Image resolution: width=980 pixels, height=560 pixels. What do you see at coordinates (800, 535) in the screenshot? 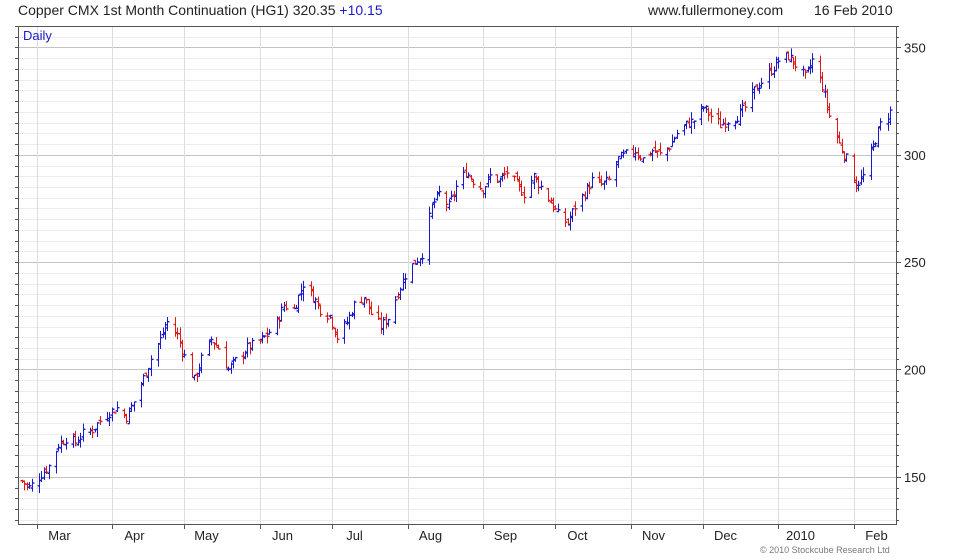
I see `x-tick-label: 2010` at bounding box center [800, 535].